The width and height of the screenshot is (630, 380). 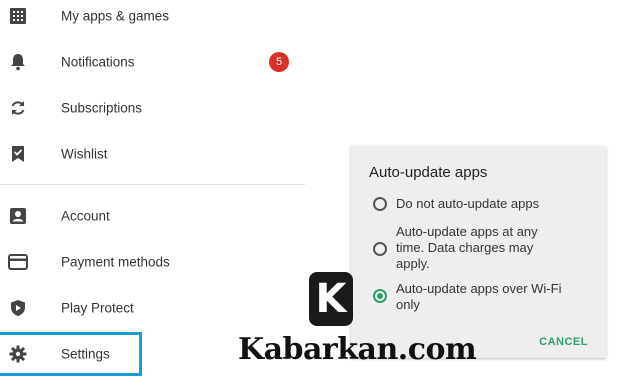 What do you see at coordinates (115, 16) in the screenshot?
I see `menu-item-label: My apps & games` at bounding box center [115, 16].